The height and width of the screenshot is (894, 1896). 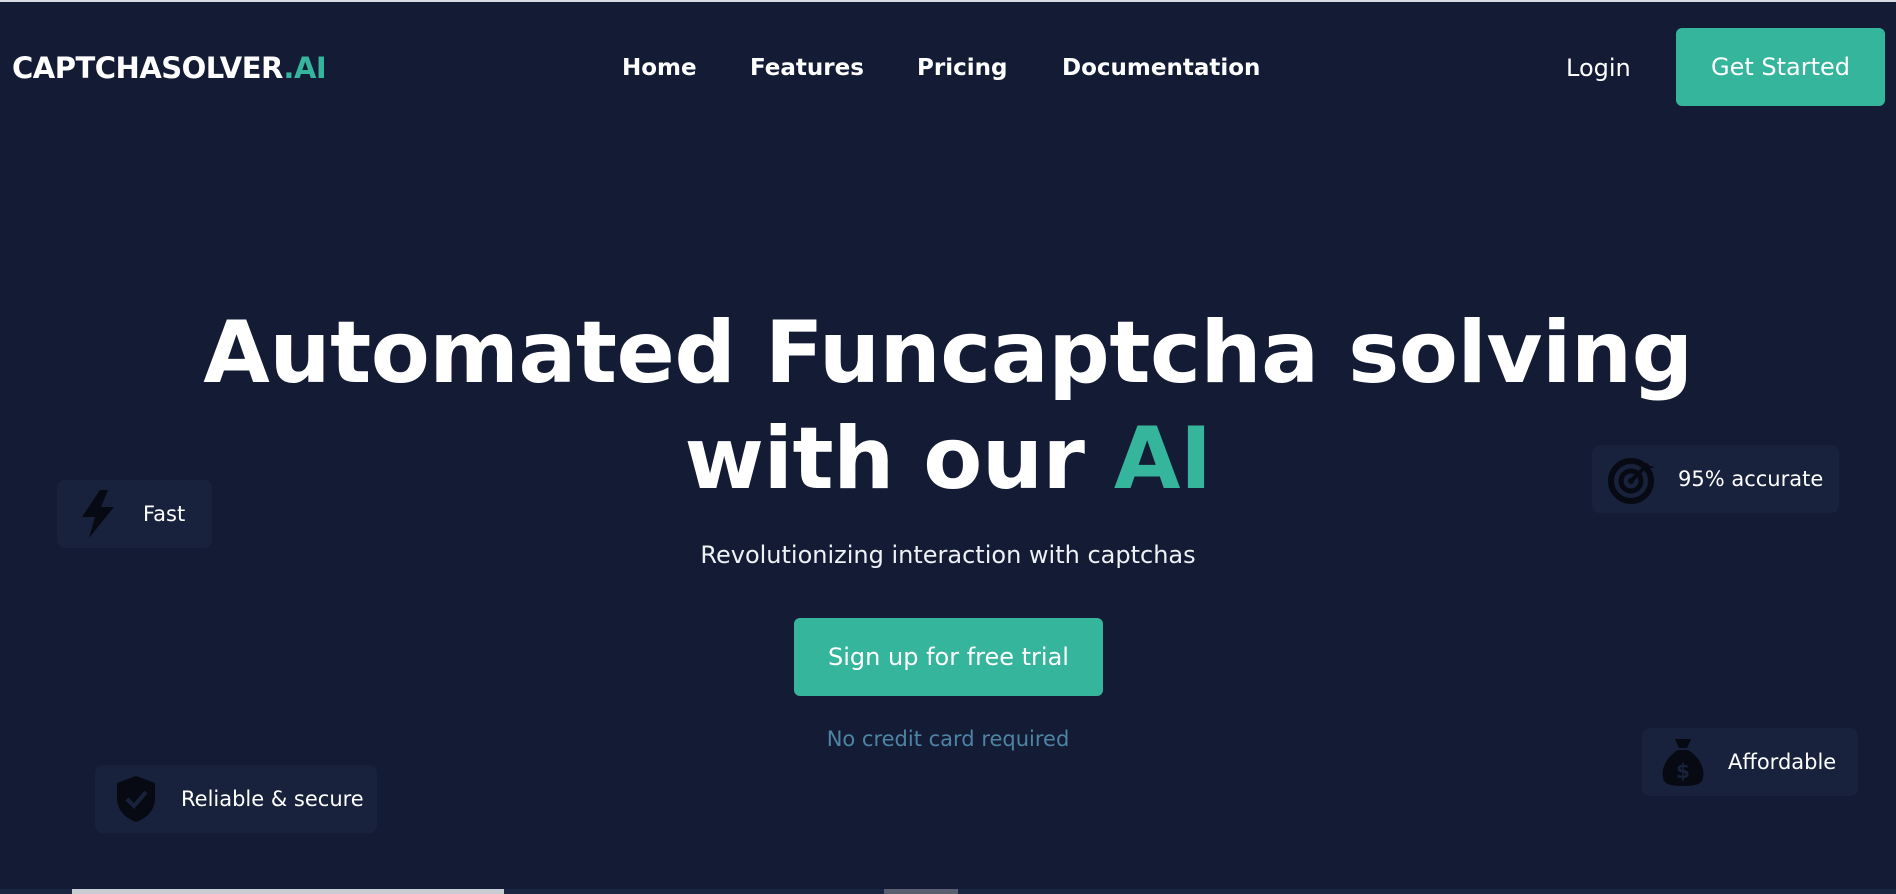 What do you see at coordinates (1162, 459) in the screenshot?
I see `hero-title-accent: AI` at bounding box center [1162, 459].